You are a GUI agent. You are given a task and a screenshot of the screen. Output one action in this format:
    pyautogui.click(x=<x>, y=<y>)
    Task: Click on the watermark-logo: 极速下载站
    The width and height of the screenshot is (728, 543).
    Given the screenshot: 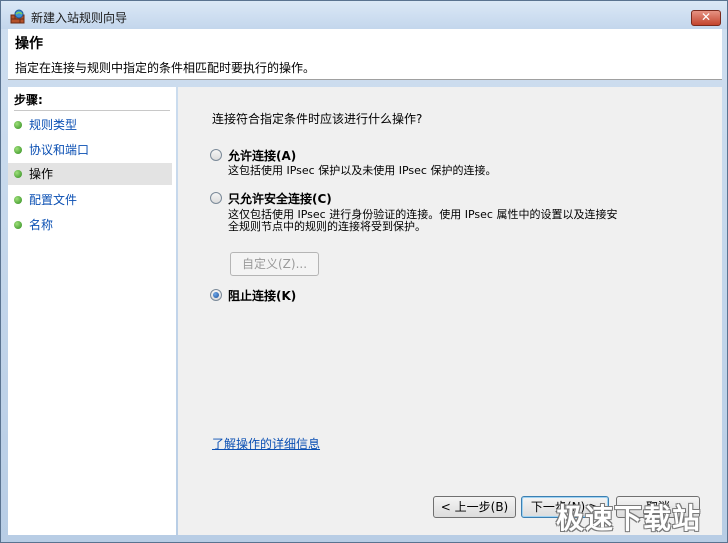 What is the action you would take?
    pyautogui.click(x=629, y=518)
    